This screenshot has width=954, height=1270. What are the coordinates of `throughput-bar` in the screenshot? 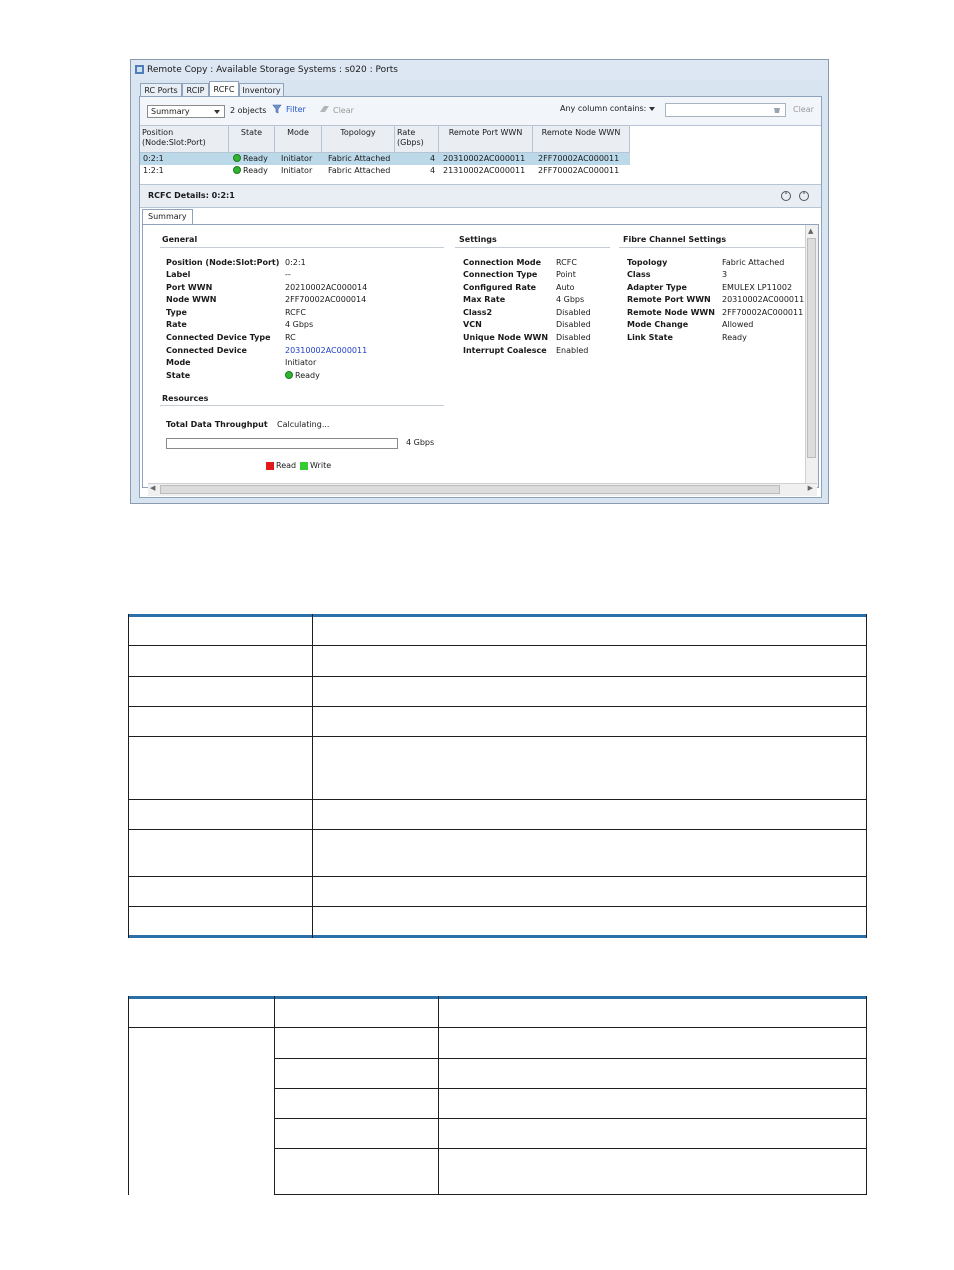 It's located at (282, 443).